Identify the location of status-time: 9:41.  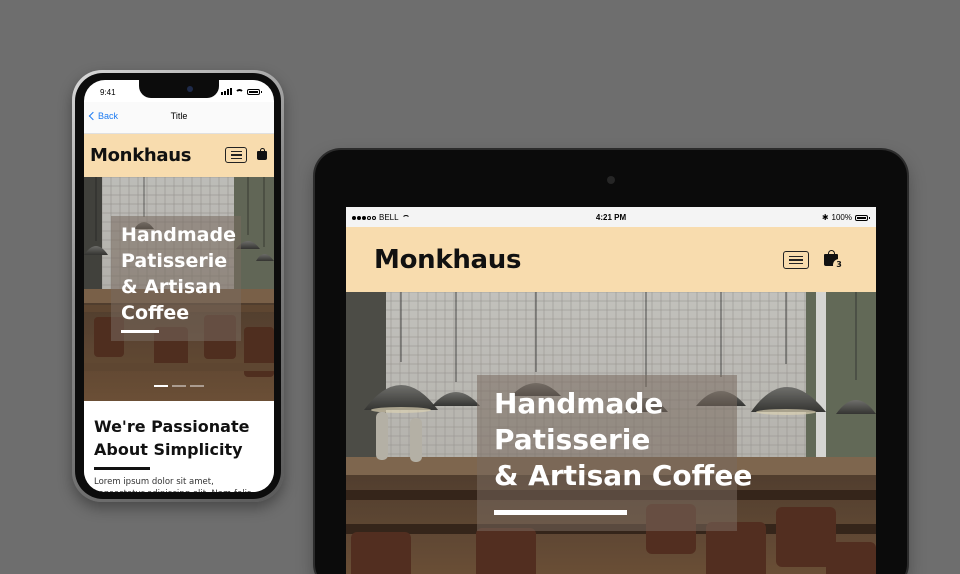
(108, 92).